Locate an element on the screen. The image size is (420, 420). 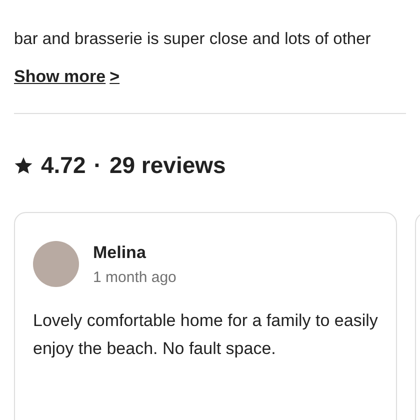
review-date: 1 month ago is located at coordinates (134, 277).